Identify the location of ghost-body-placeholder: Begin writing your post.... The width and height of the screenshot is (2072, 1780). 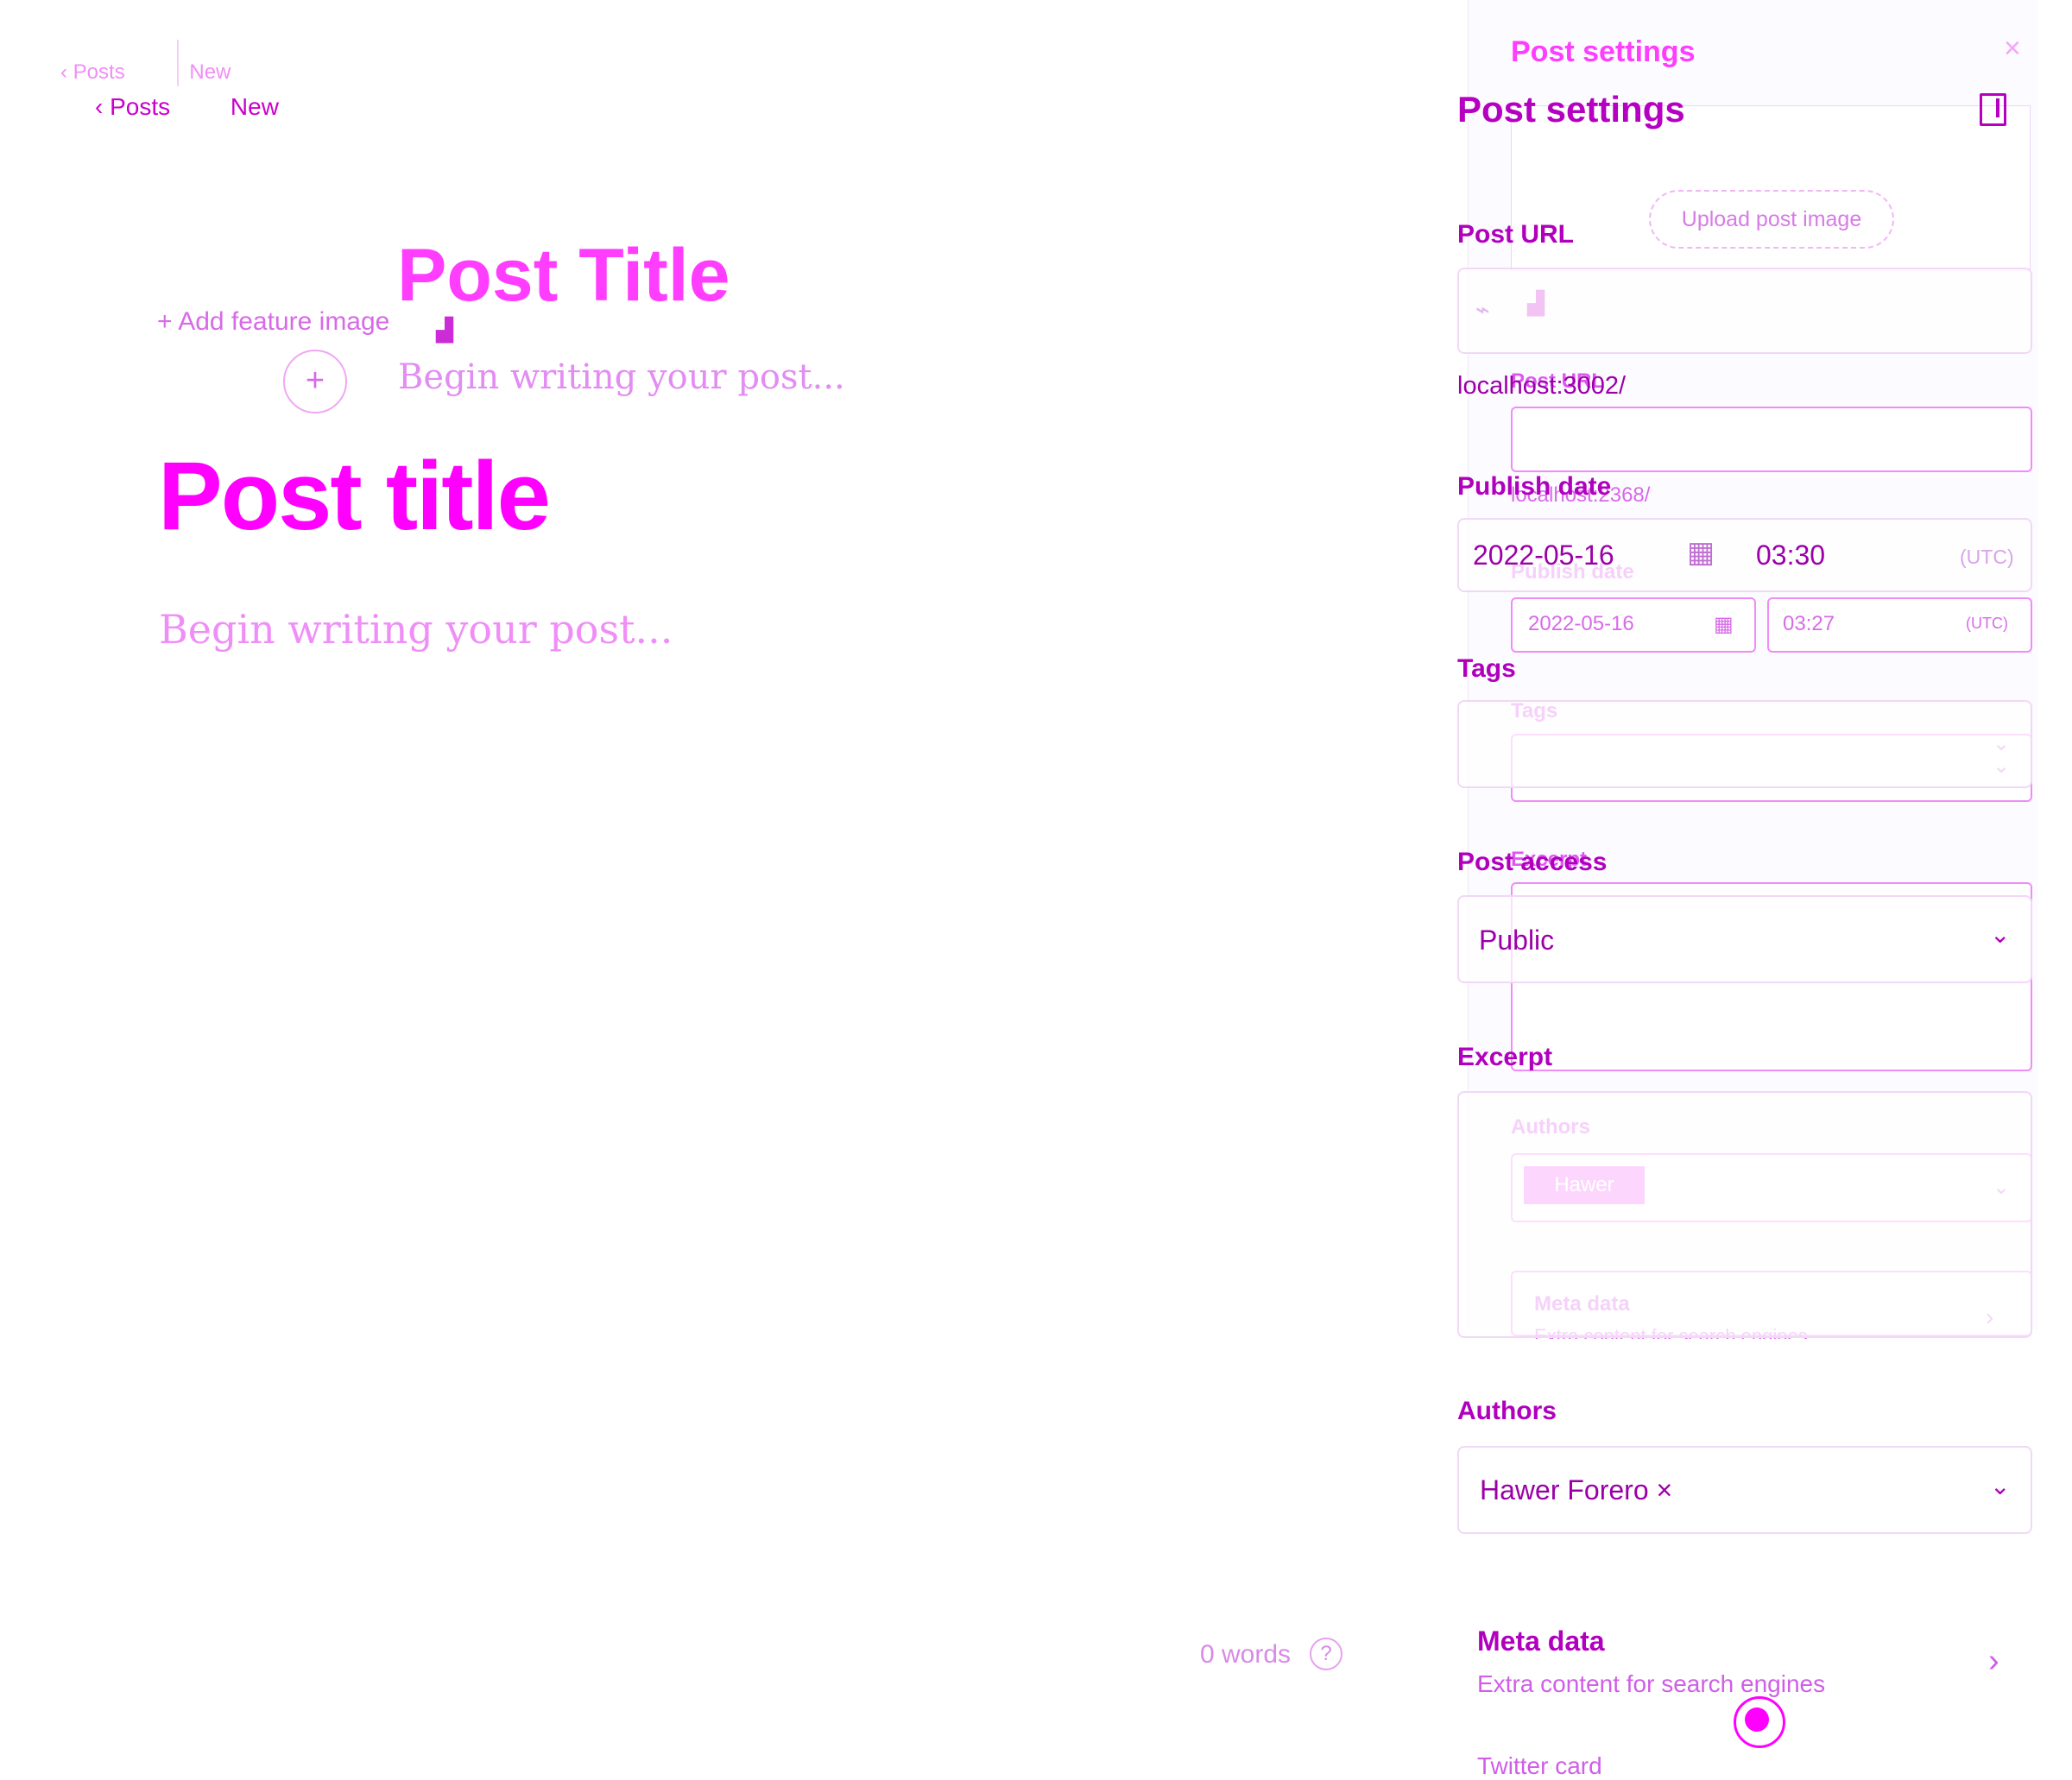
(621, 377).